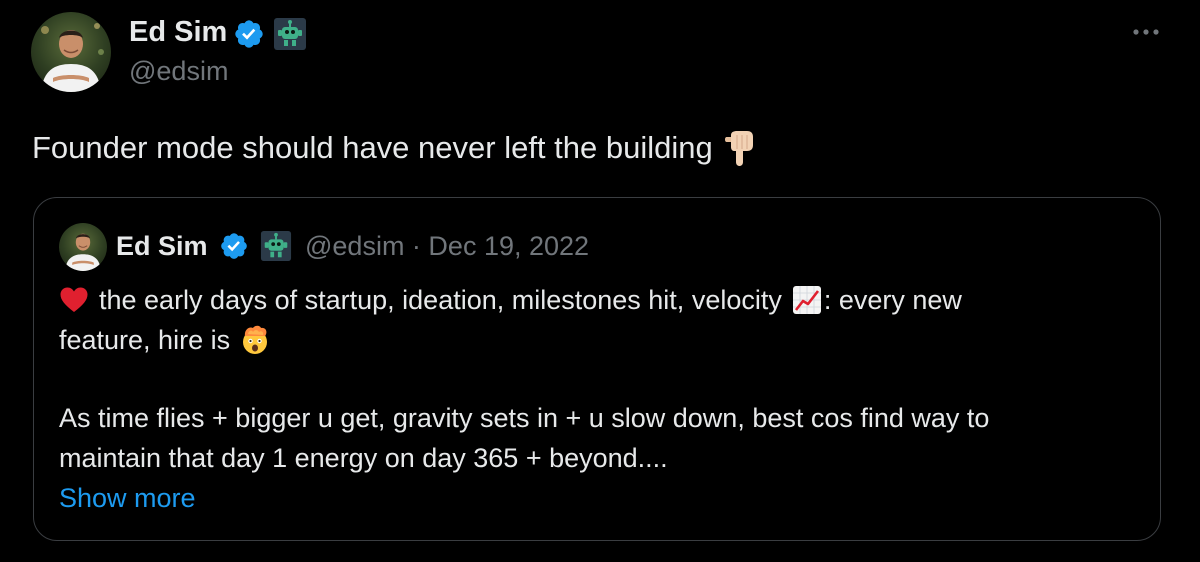 This screenshot has height=562, width=1200. What do you see at coordinates (127, 498) in the screenshot?
I see `show-more-link: Show more` at bounding box center [127, 498].